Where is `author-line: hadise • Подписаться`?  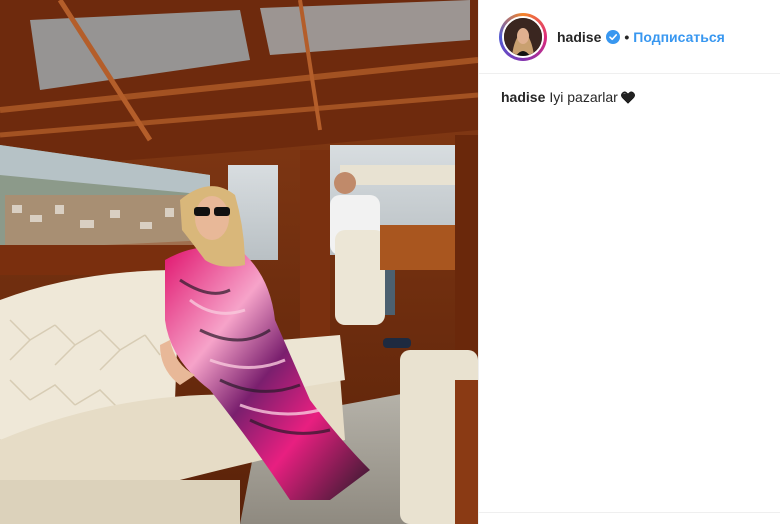
author-line: hadise • Подписаться is located at coordinates (641, 37).